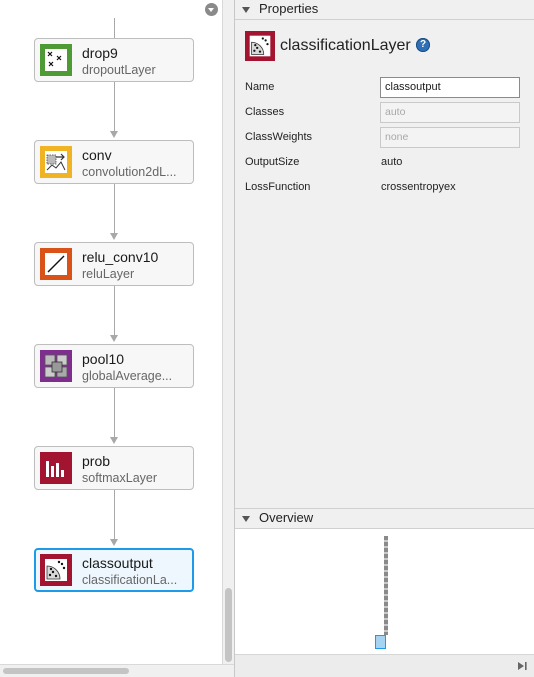  Describe the element at coordinates (265, 112) in the screenshot. I see `property-label-classes: Classes` at that location.